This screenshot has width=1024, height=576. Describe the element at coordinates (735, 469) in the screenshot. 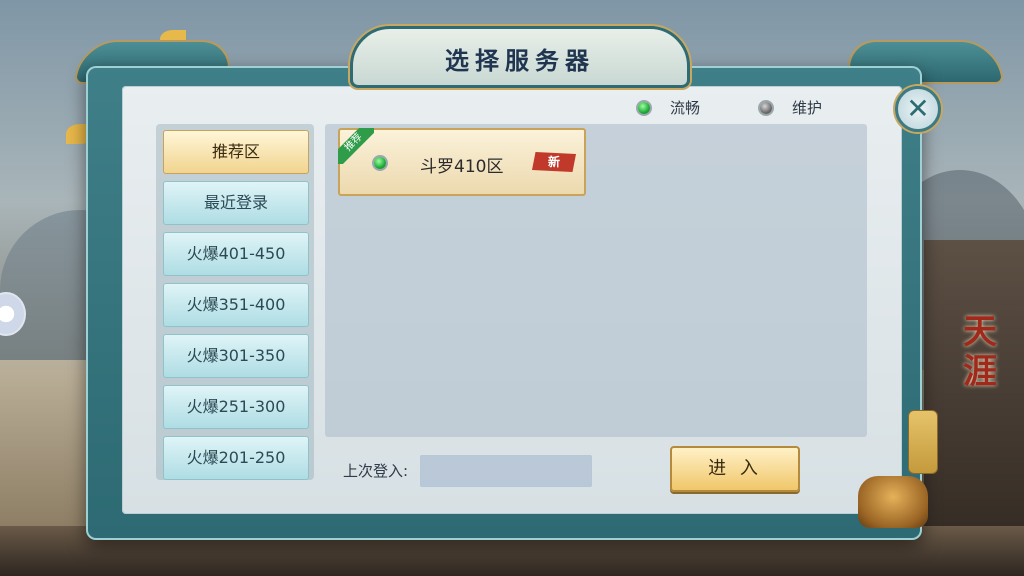

I see `enter-button: 进 入` at that location.